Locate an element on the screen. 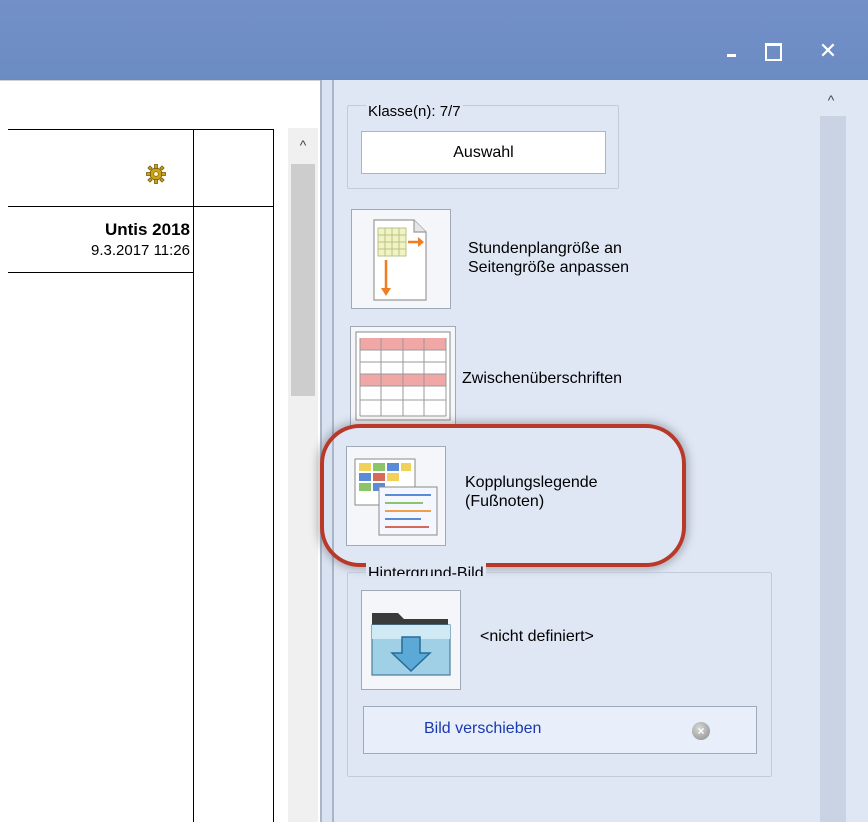  document-scrollbar: ^ is located at coordinates (303, 475).